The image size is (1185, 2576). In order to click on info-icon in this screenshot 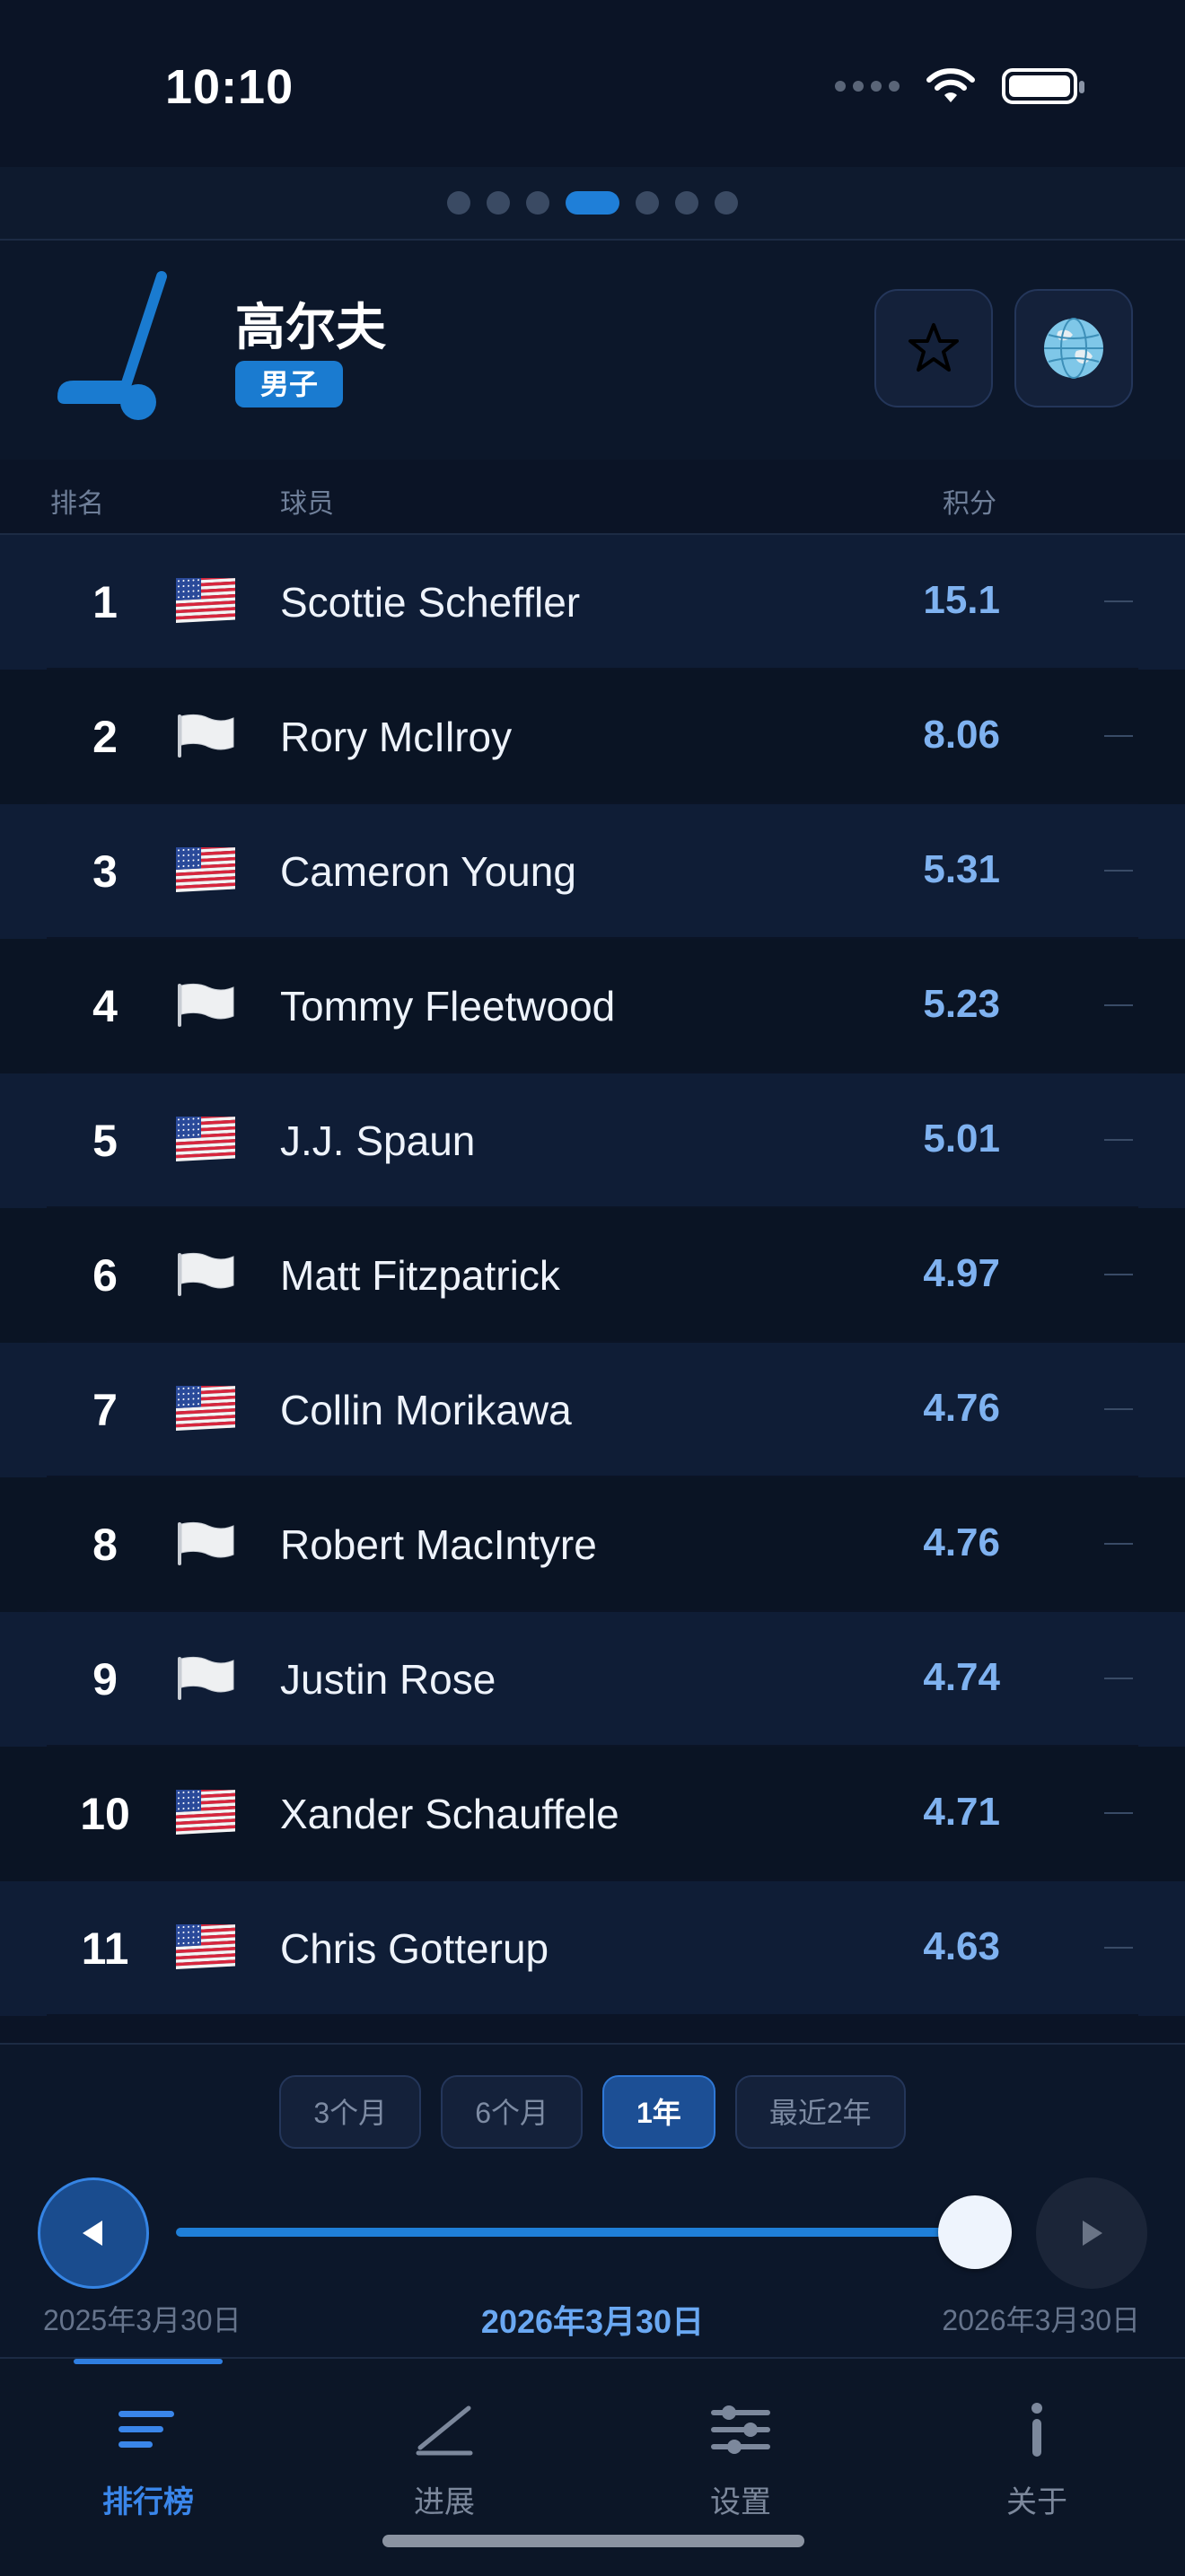, I will do `click(1036, 2430)`.